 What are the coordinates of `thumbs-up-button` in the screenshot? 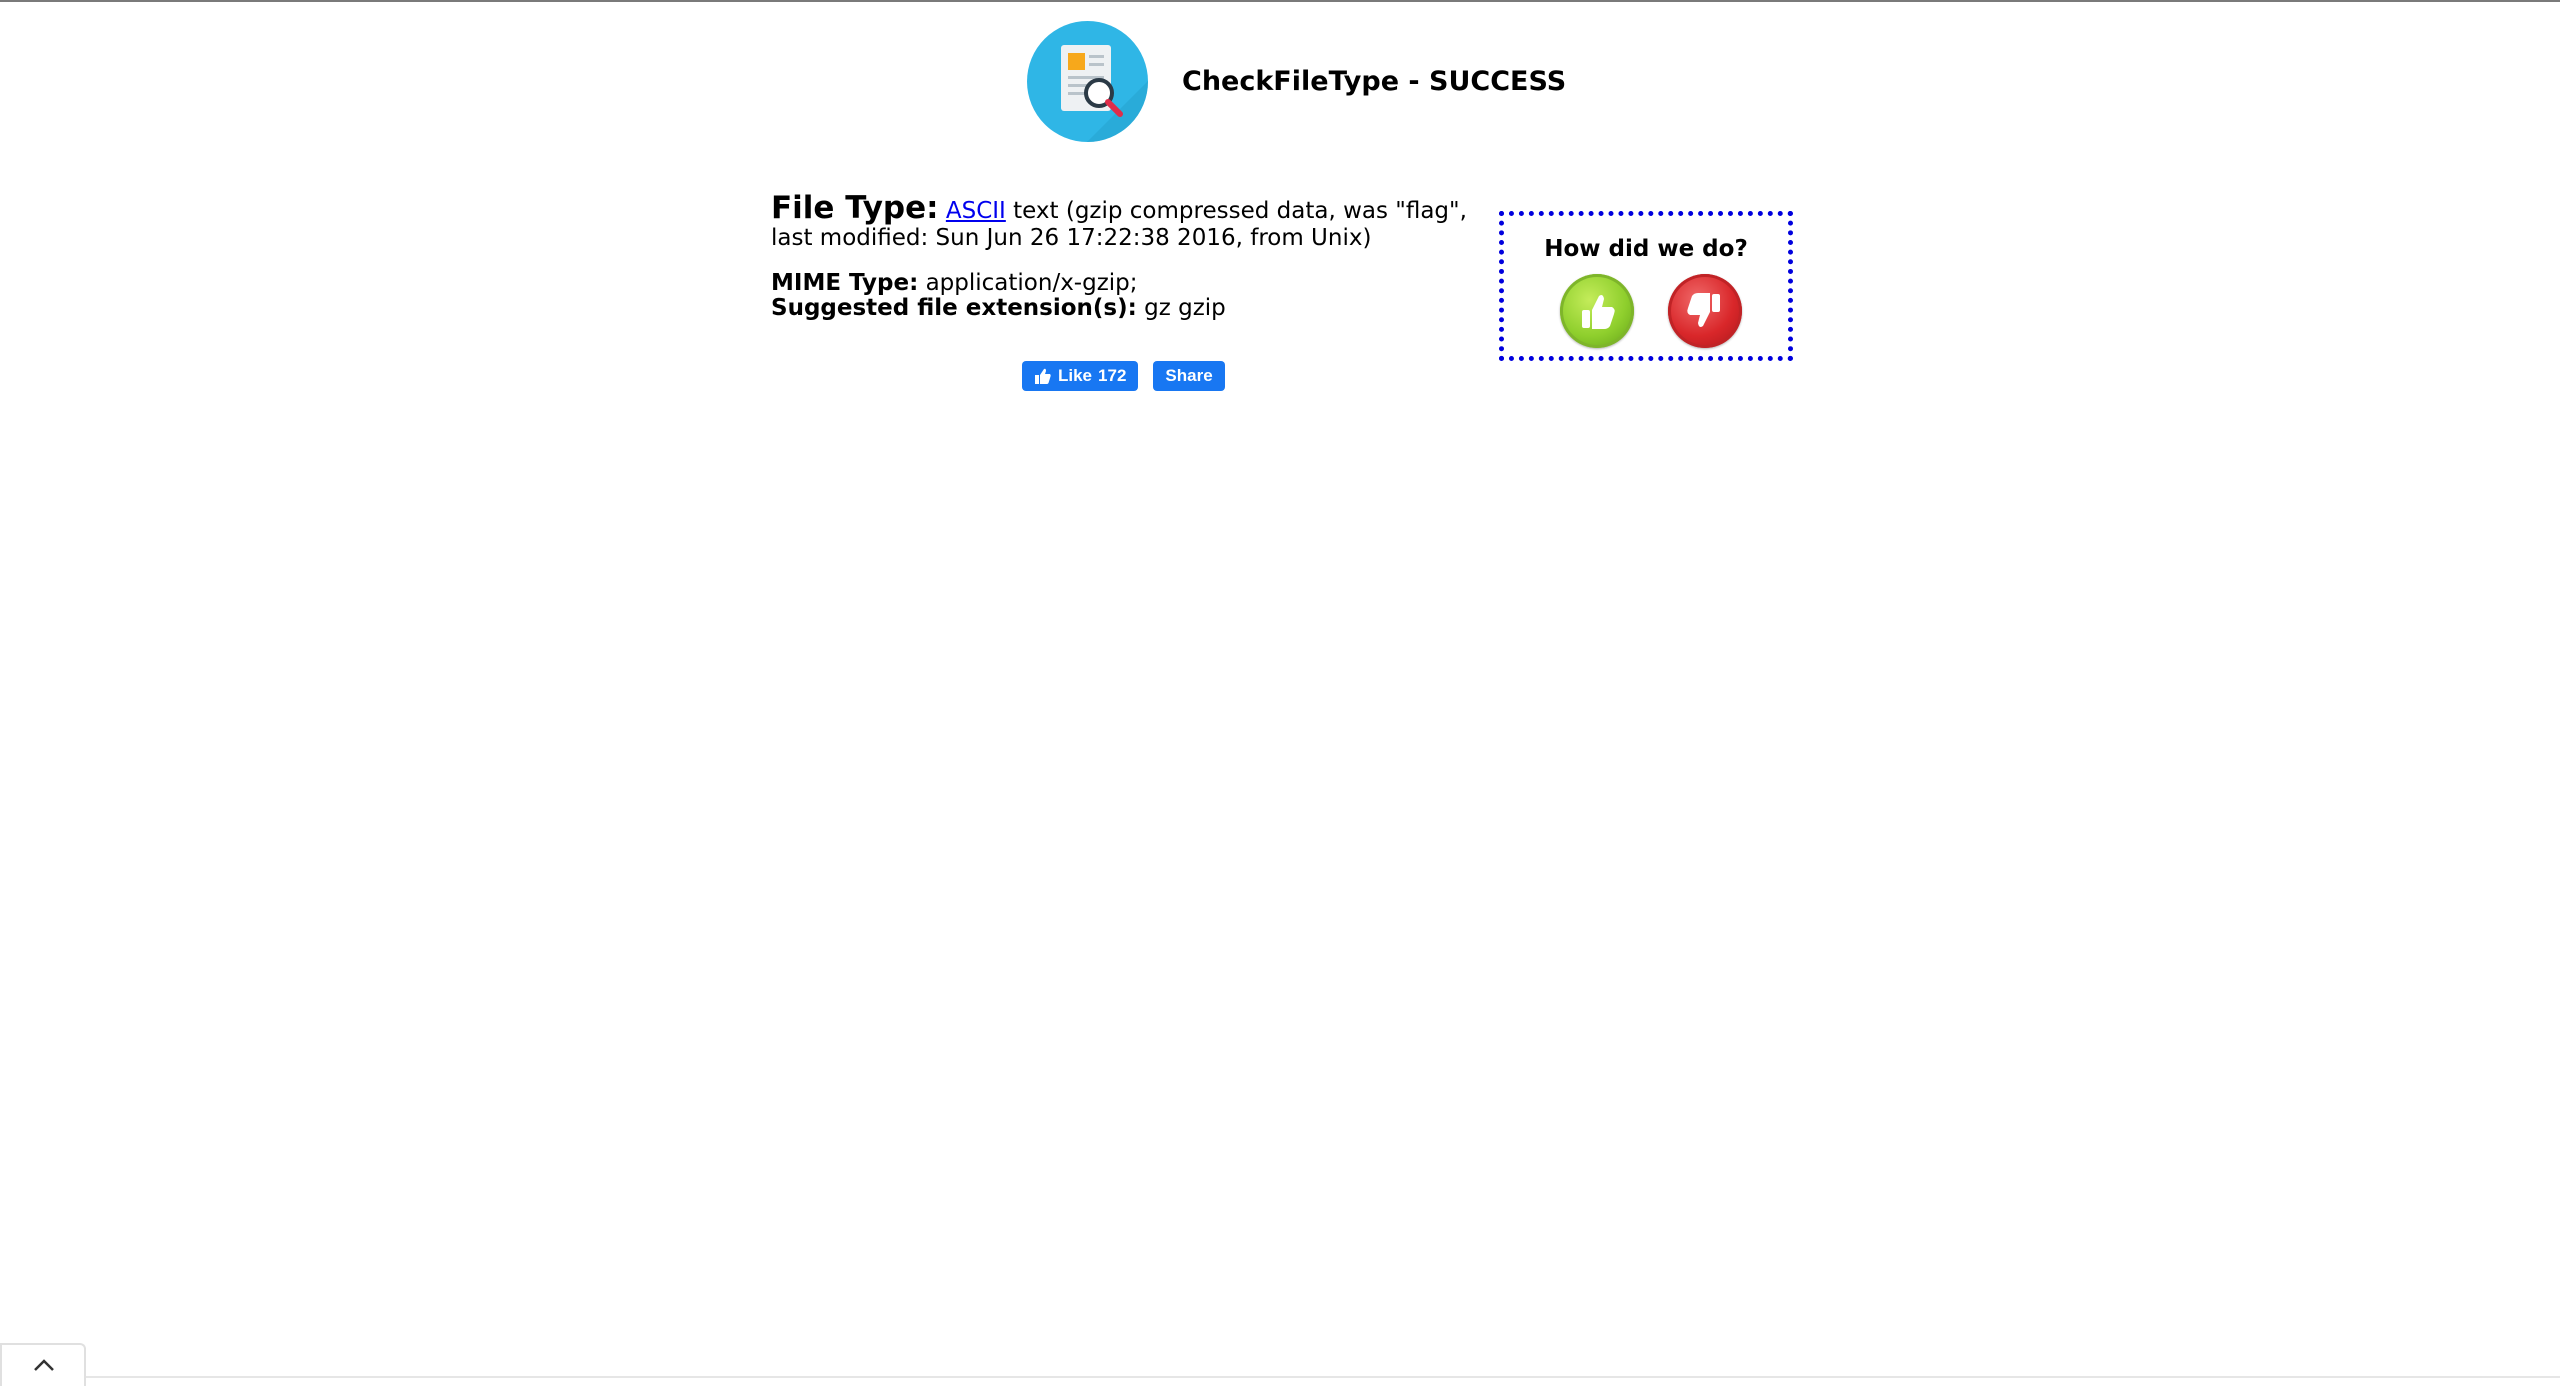 It's located at (1597, 311).